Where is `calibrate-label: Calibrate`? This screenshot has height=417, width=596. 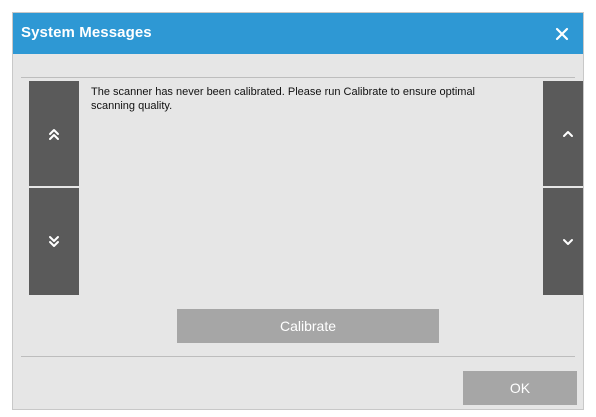 calibrate-label: Calibrate is located at coordinates (308, 326).